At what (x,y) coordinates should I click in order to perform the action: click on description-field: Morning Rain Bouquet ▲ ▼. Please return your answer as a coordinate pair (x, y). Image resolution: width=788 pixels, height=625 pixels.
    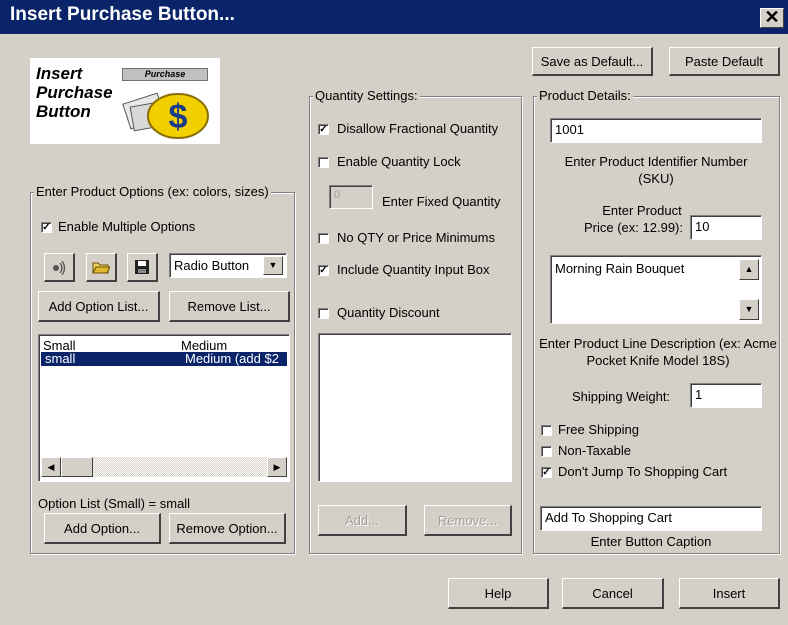
    Looking at the image, I should click on (656, 289).